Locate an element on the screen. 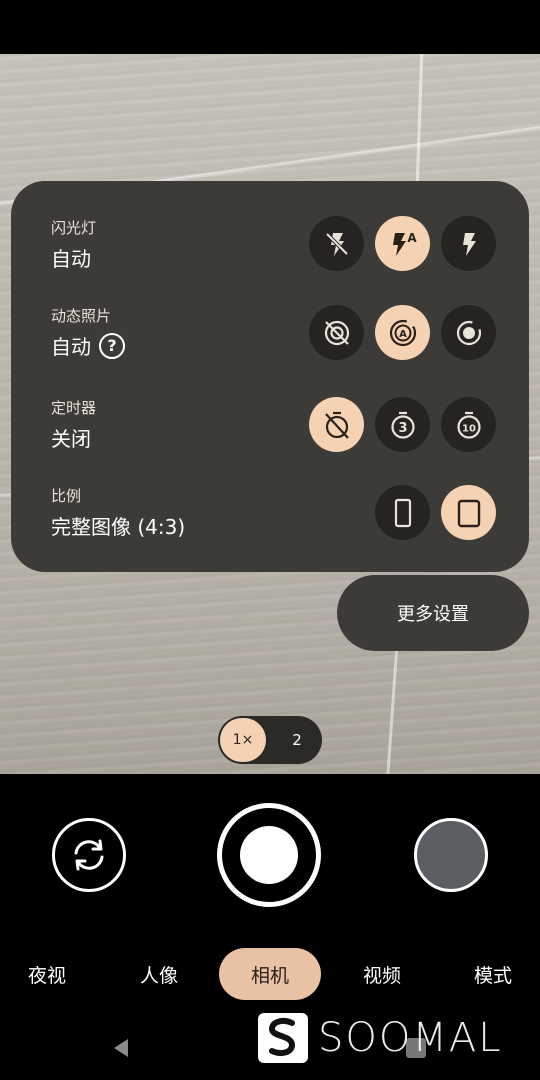 The image size is (540, 1080). motion-off-option is located at coordinates (336, 332).